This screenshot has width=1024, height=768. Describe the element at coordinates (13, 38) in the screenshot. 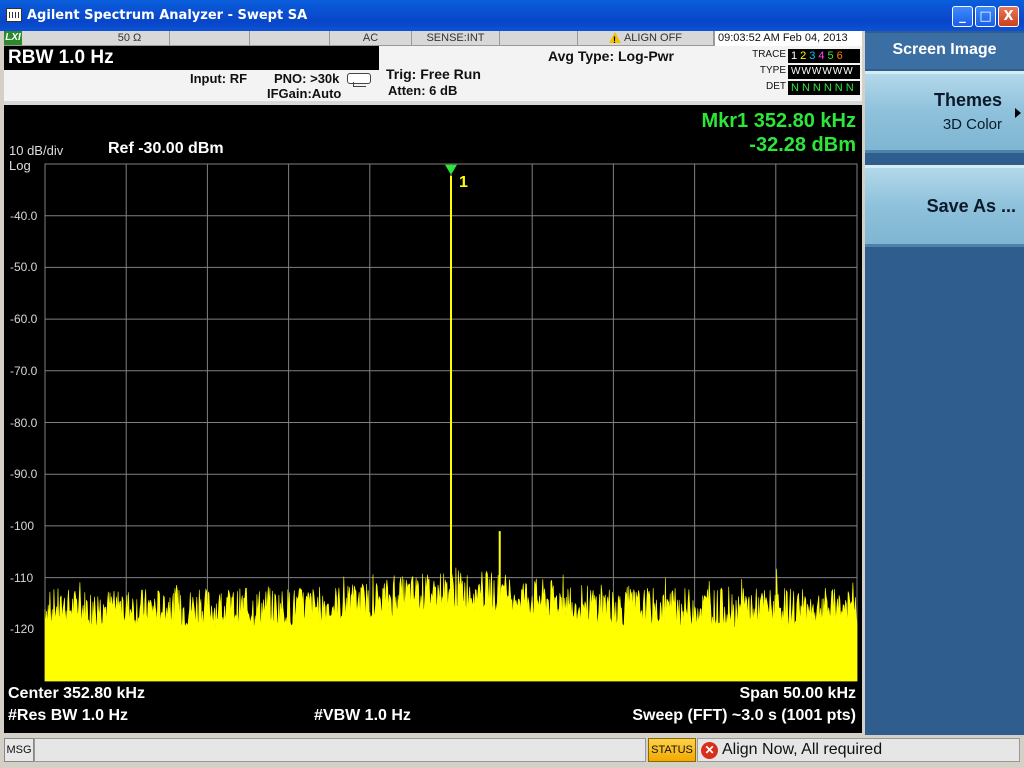

I see `lxi-icon: LXI` at that location.